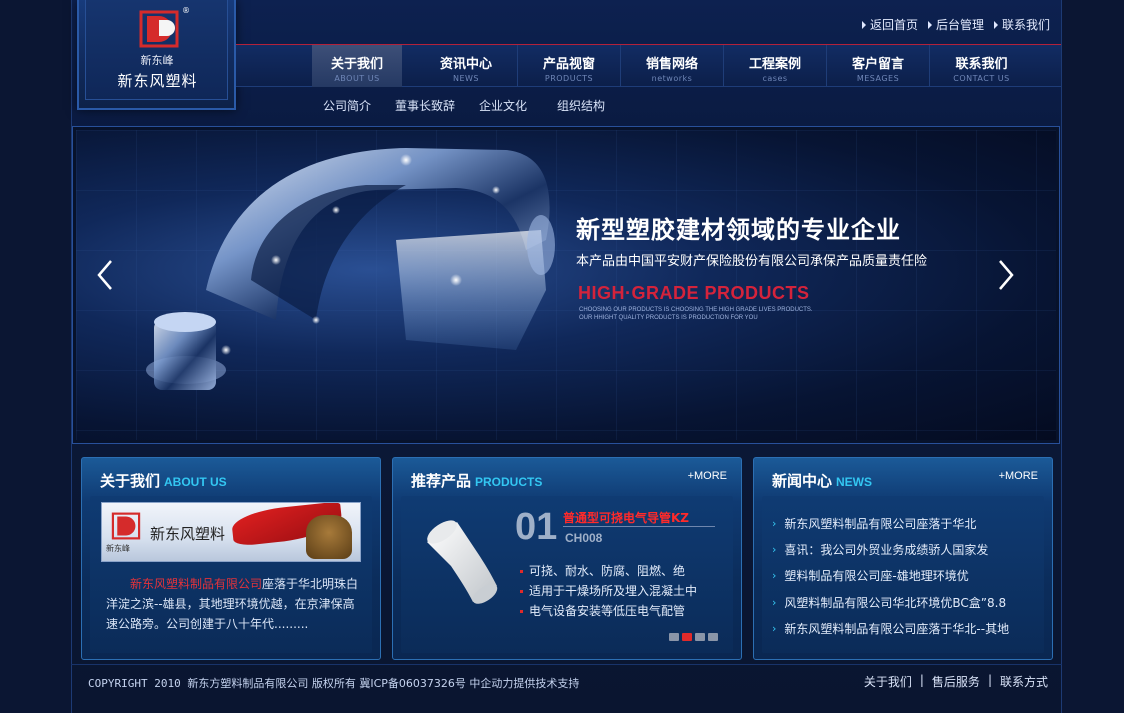  I want to click on lion-statue-graphic, so click(329, 537).